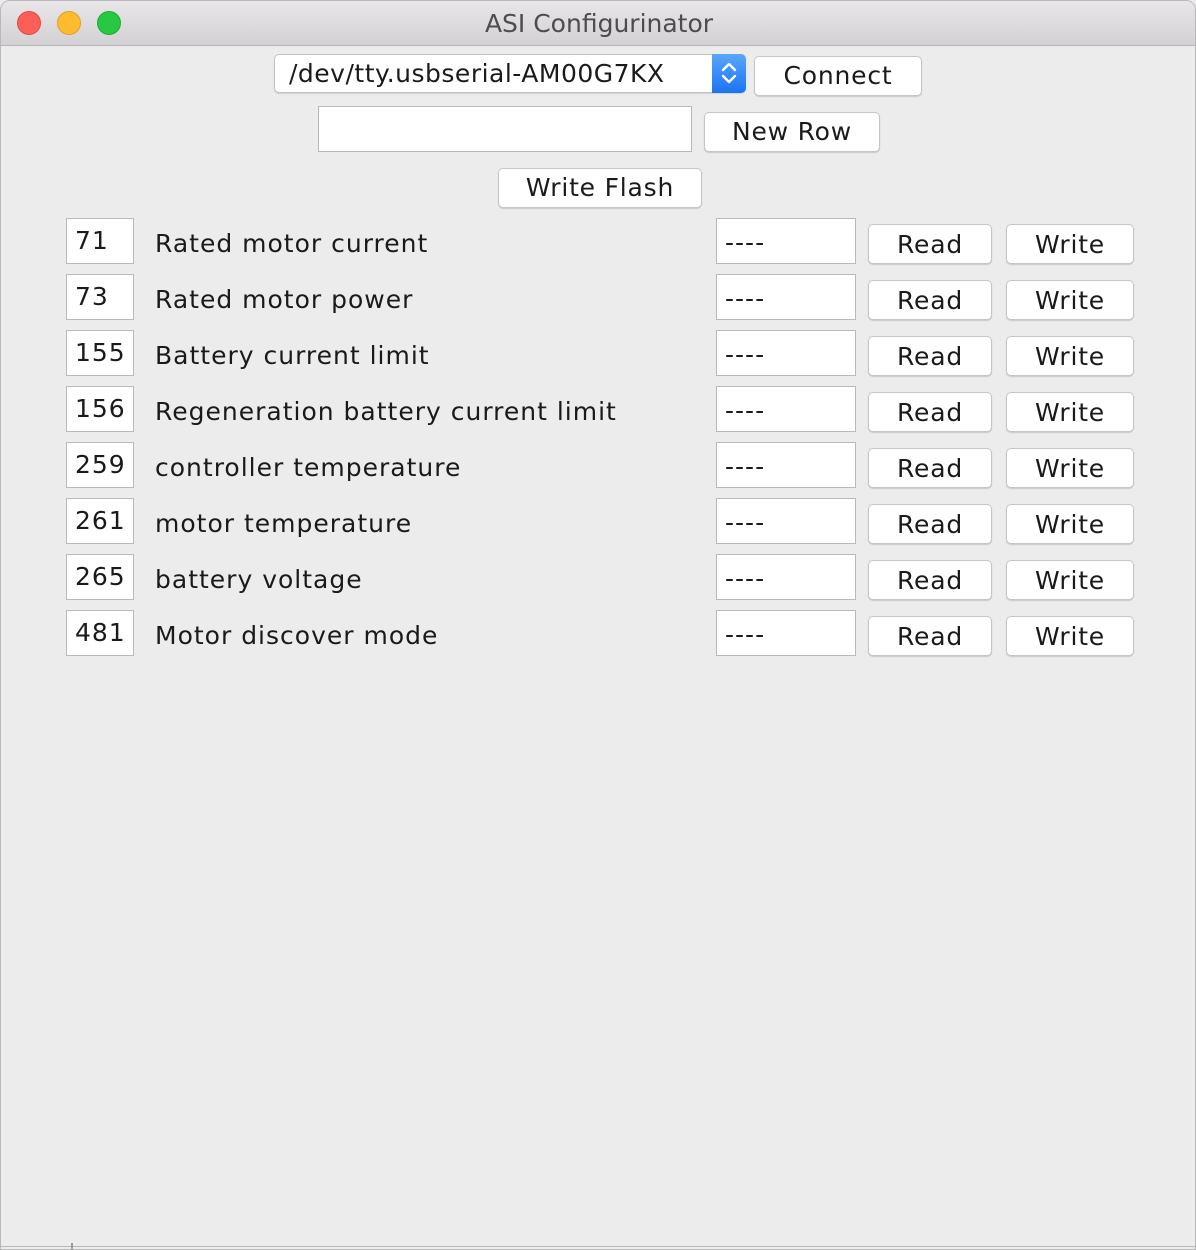 This screenshot has width=1196, height=1250. Describe the element at coordinates (292, 355) in the screenshot. I see `register-name-label: Battery current limit` at that location.